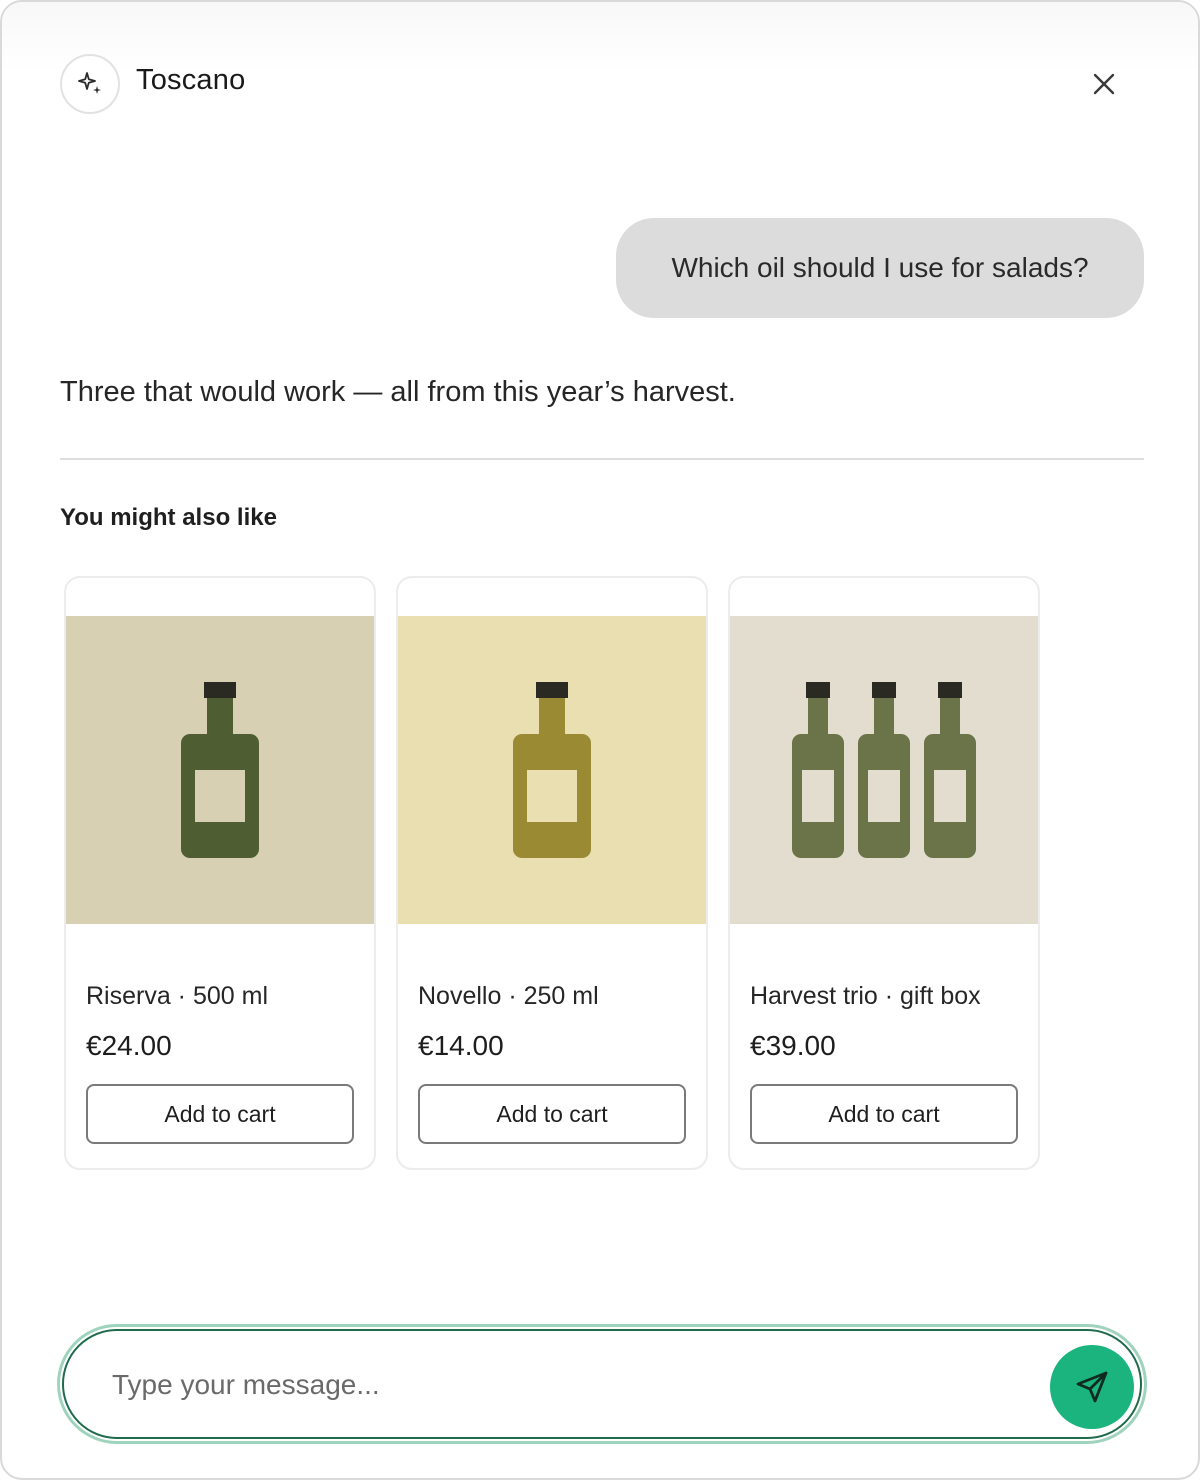 The image size is (1200, 1480). Describe the element at coordinates (129, 1045) in the screenshot. I see `product-price: €24.00` at that location.